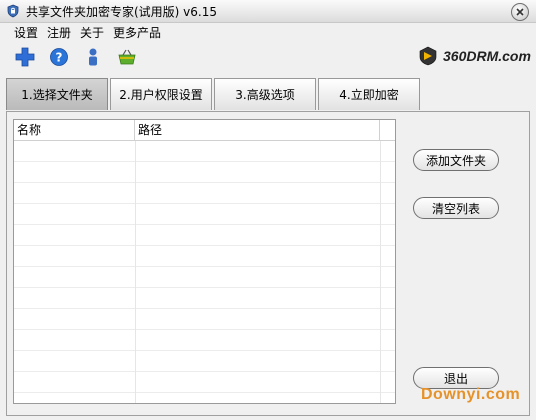 The image size is (536, 420). Describe the element at coordinates (265, 94) in the screenshot. I see `tab-advanced-options: 3.高级选项` at that location.